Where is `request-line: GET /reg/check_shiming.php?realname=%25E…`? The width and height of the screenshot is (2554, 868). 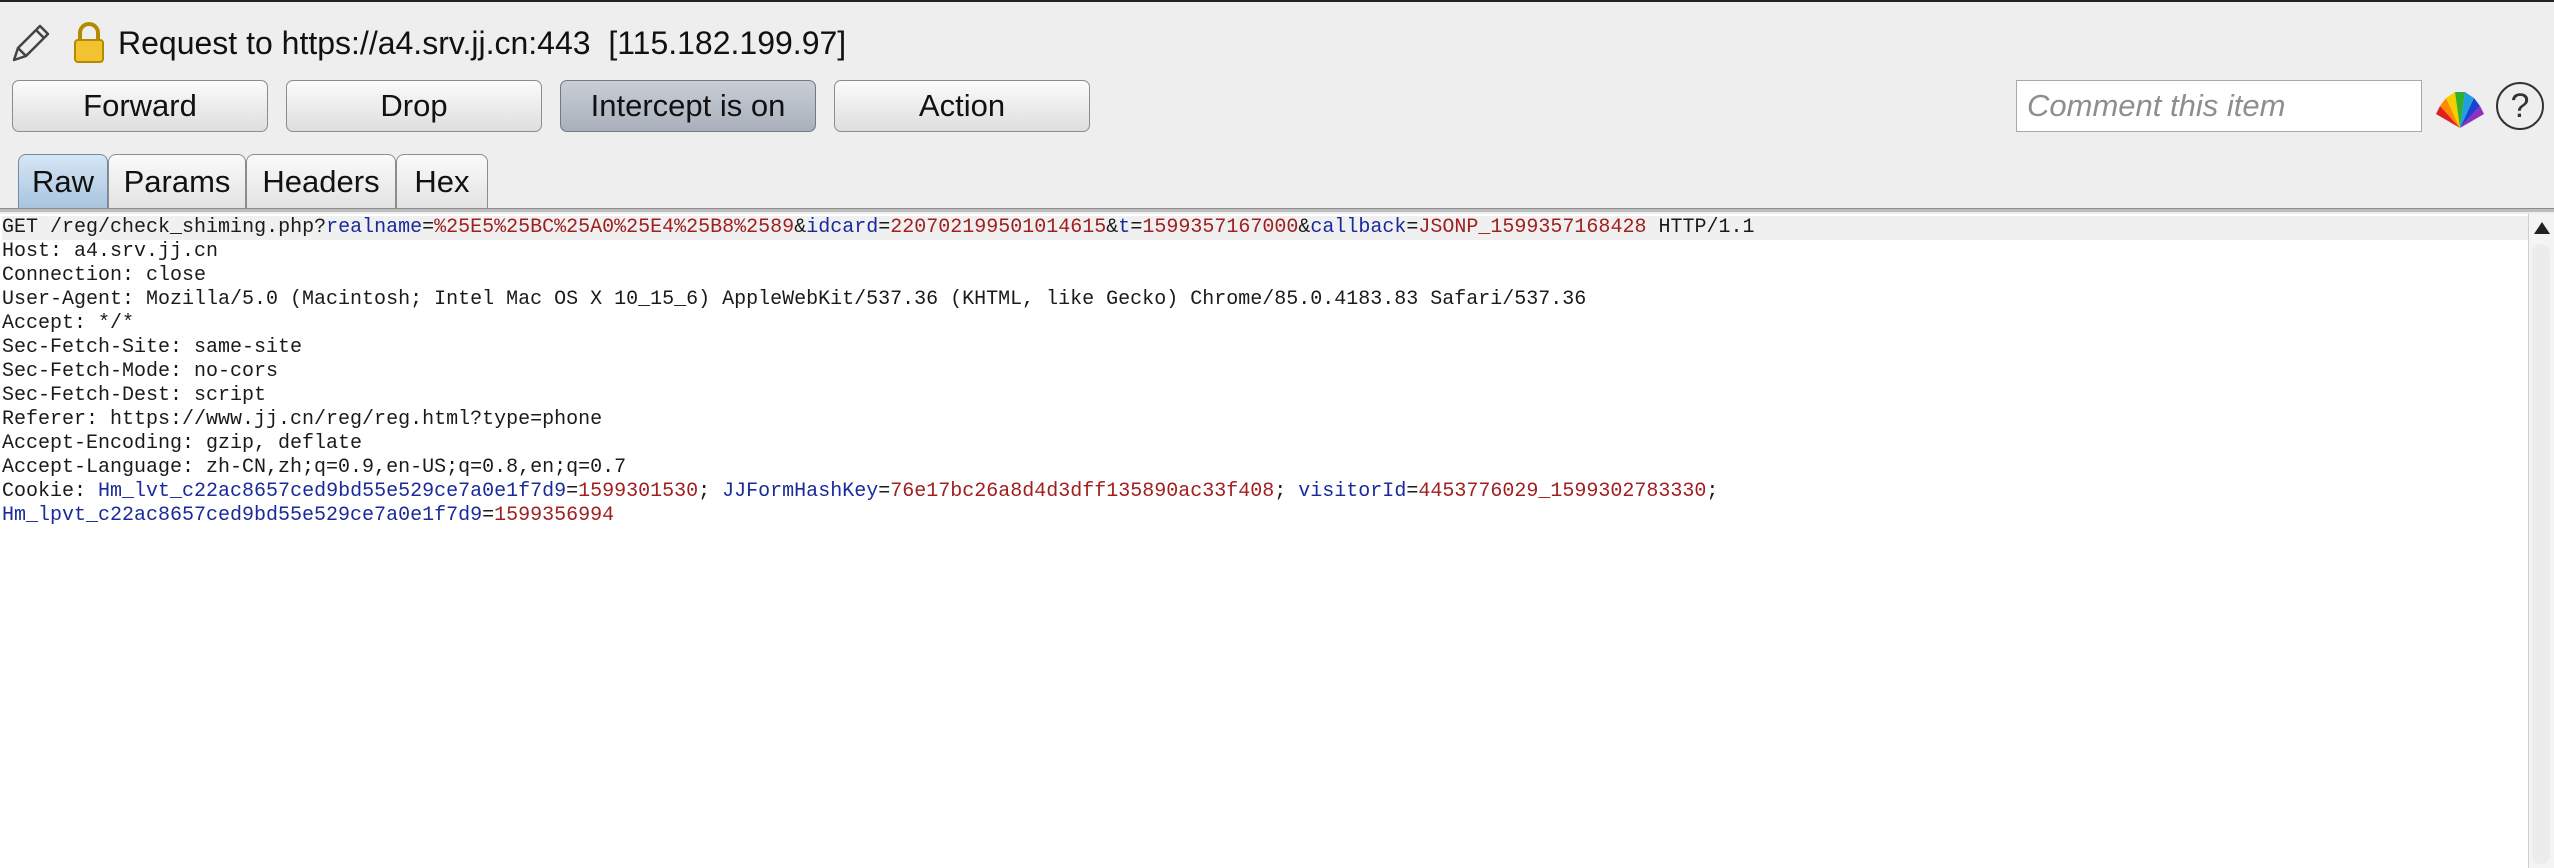 request-line: GET /reg/check_shiming.php?realname=%25E… is located at coordinates (1265, 228).